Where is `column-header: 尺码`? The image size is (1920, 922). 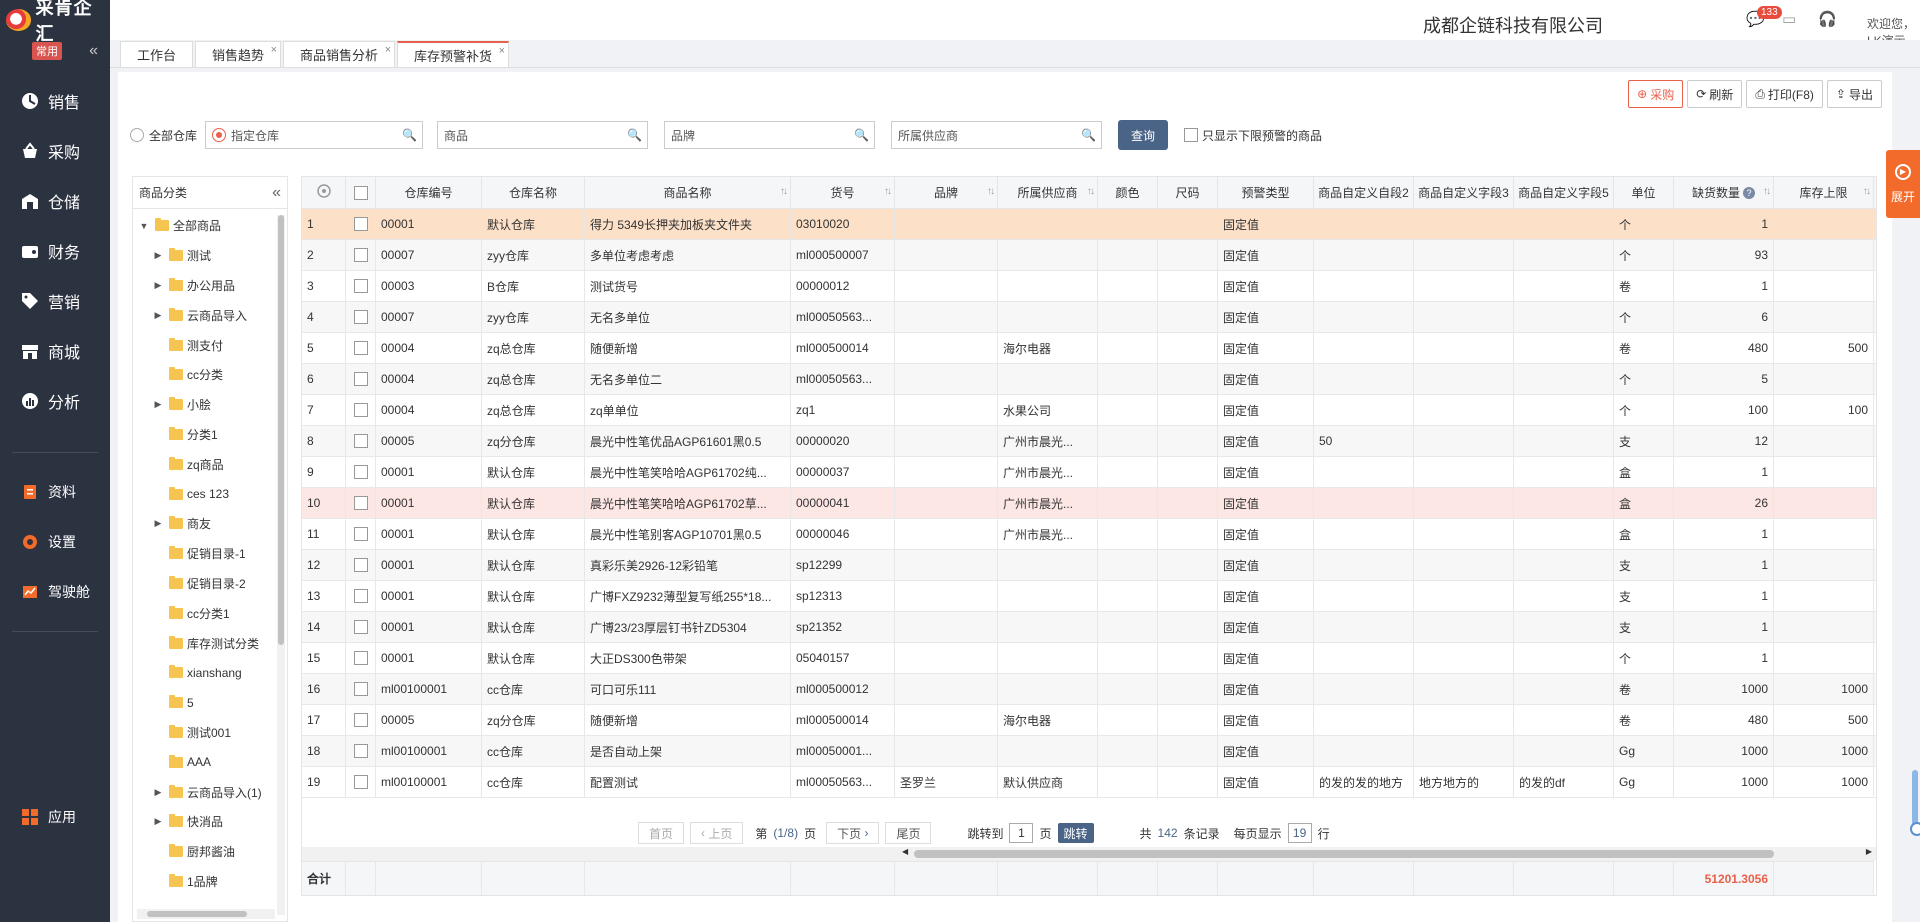
column-header: 尺码 is located at coordinates (1188, 192).